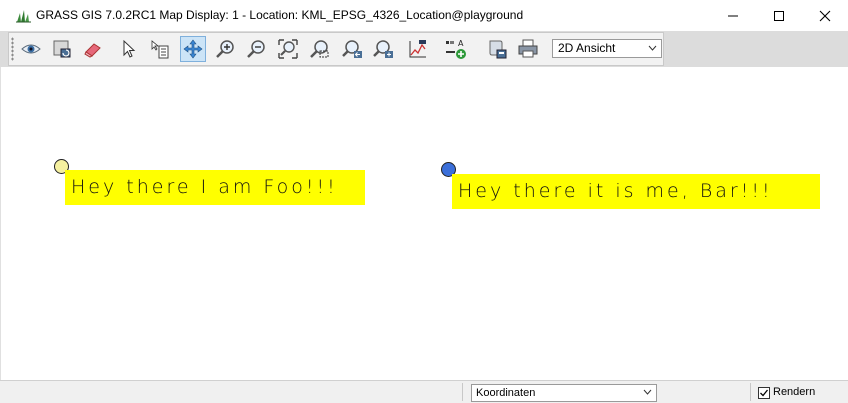  I want to click on statusbar-mode-select: Koordinaten, so click(564, 393).